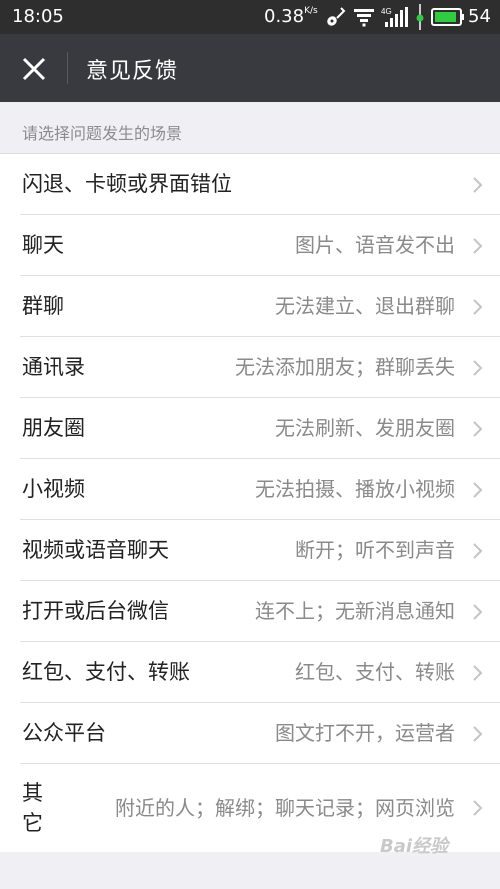  What do you see at coordinates (260, 245) in the screenshot?
I see `list-item-chat: 聊天 图片、语音发不出` at bounding box center [260, 245].